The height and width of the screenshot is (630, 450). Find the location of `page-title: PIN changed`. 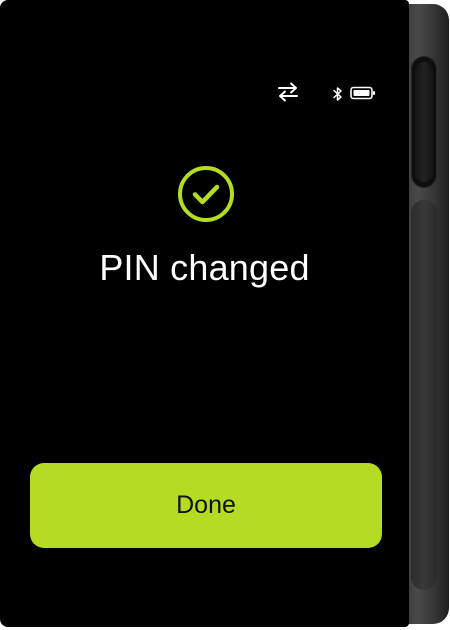

page-title: PIN changed is located at coordinates (204, 267).